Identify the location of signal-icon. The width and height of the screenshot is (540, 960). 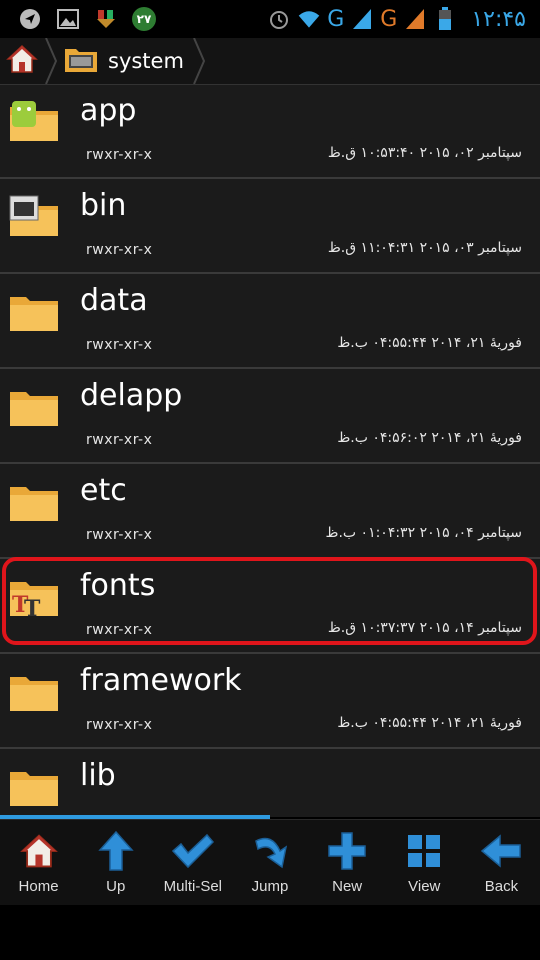
(362, 19).